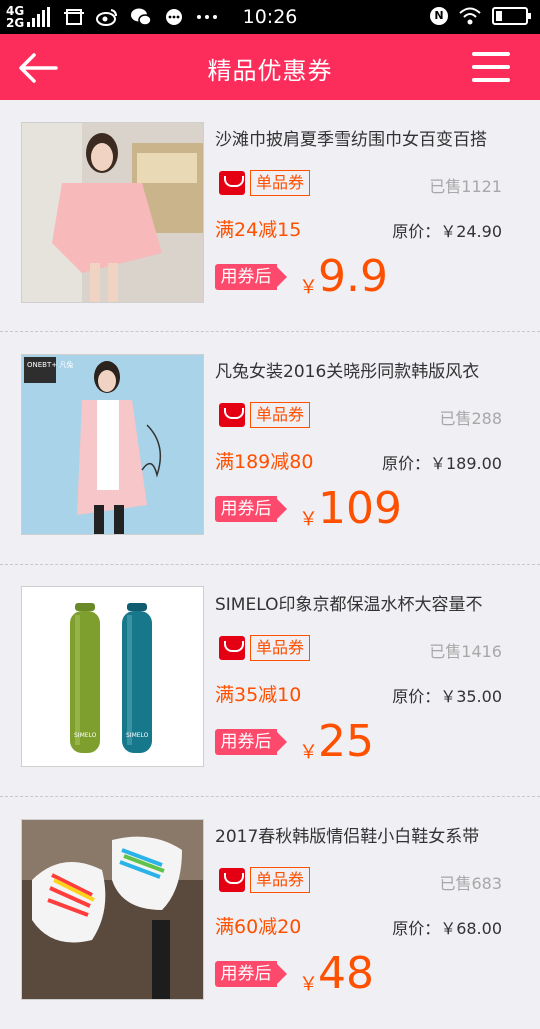 This screenshot has width=540, height=1029. What do you see at coordinates (447, 231) in the screenshot?
I see `original-price: 原价：￥24.90` at bounding box center [447, 231].